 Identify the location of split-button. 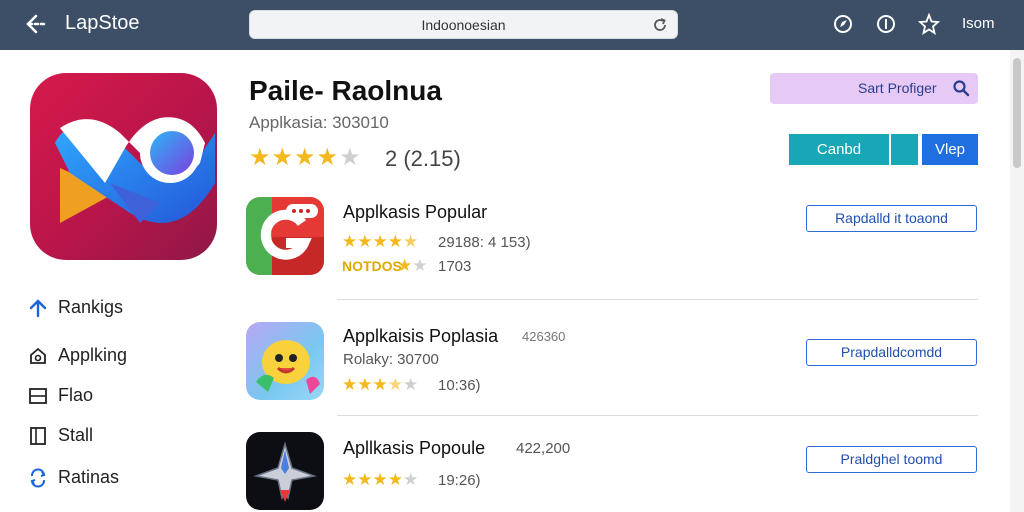
(904, 149).